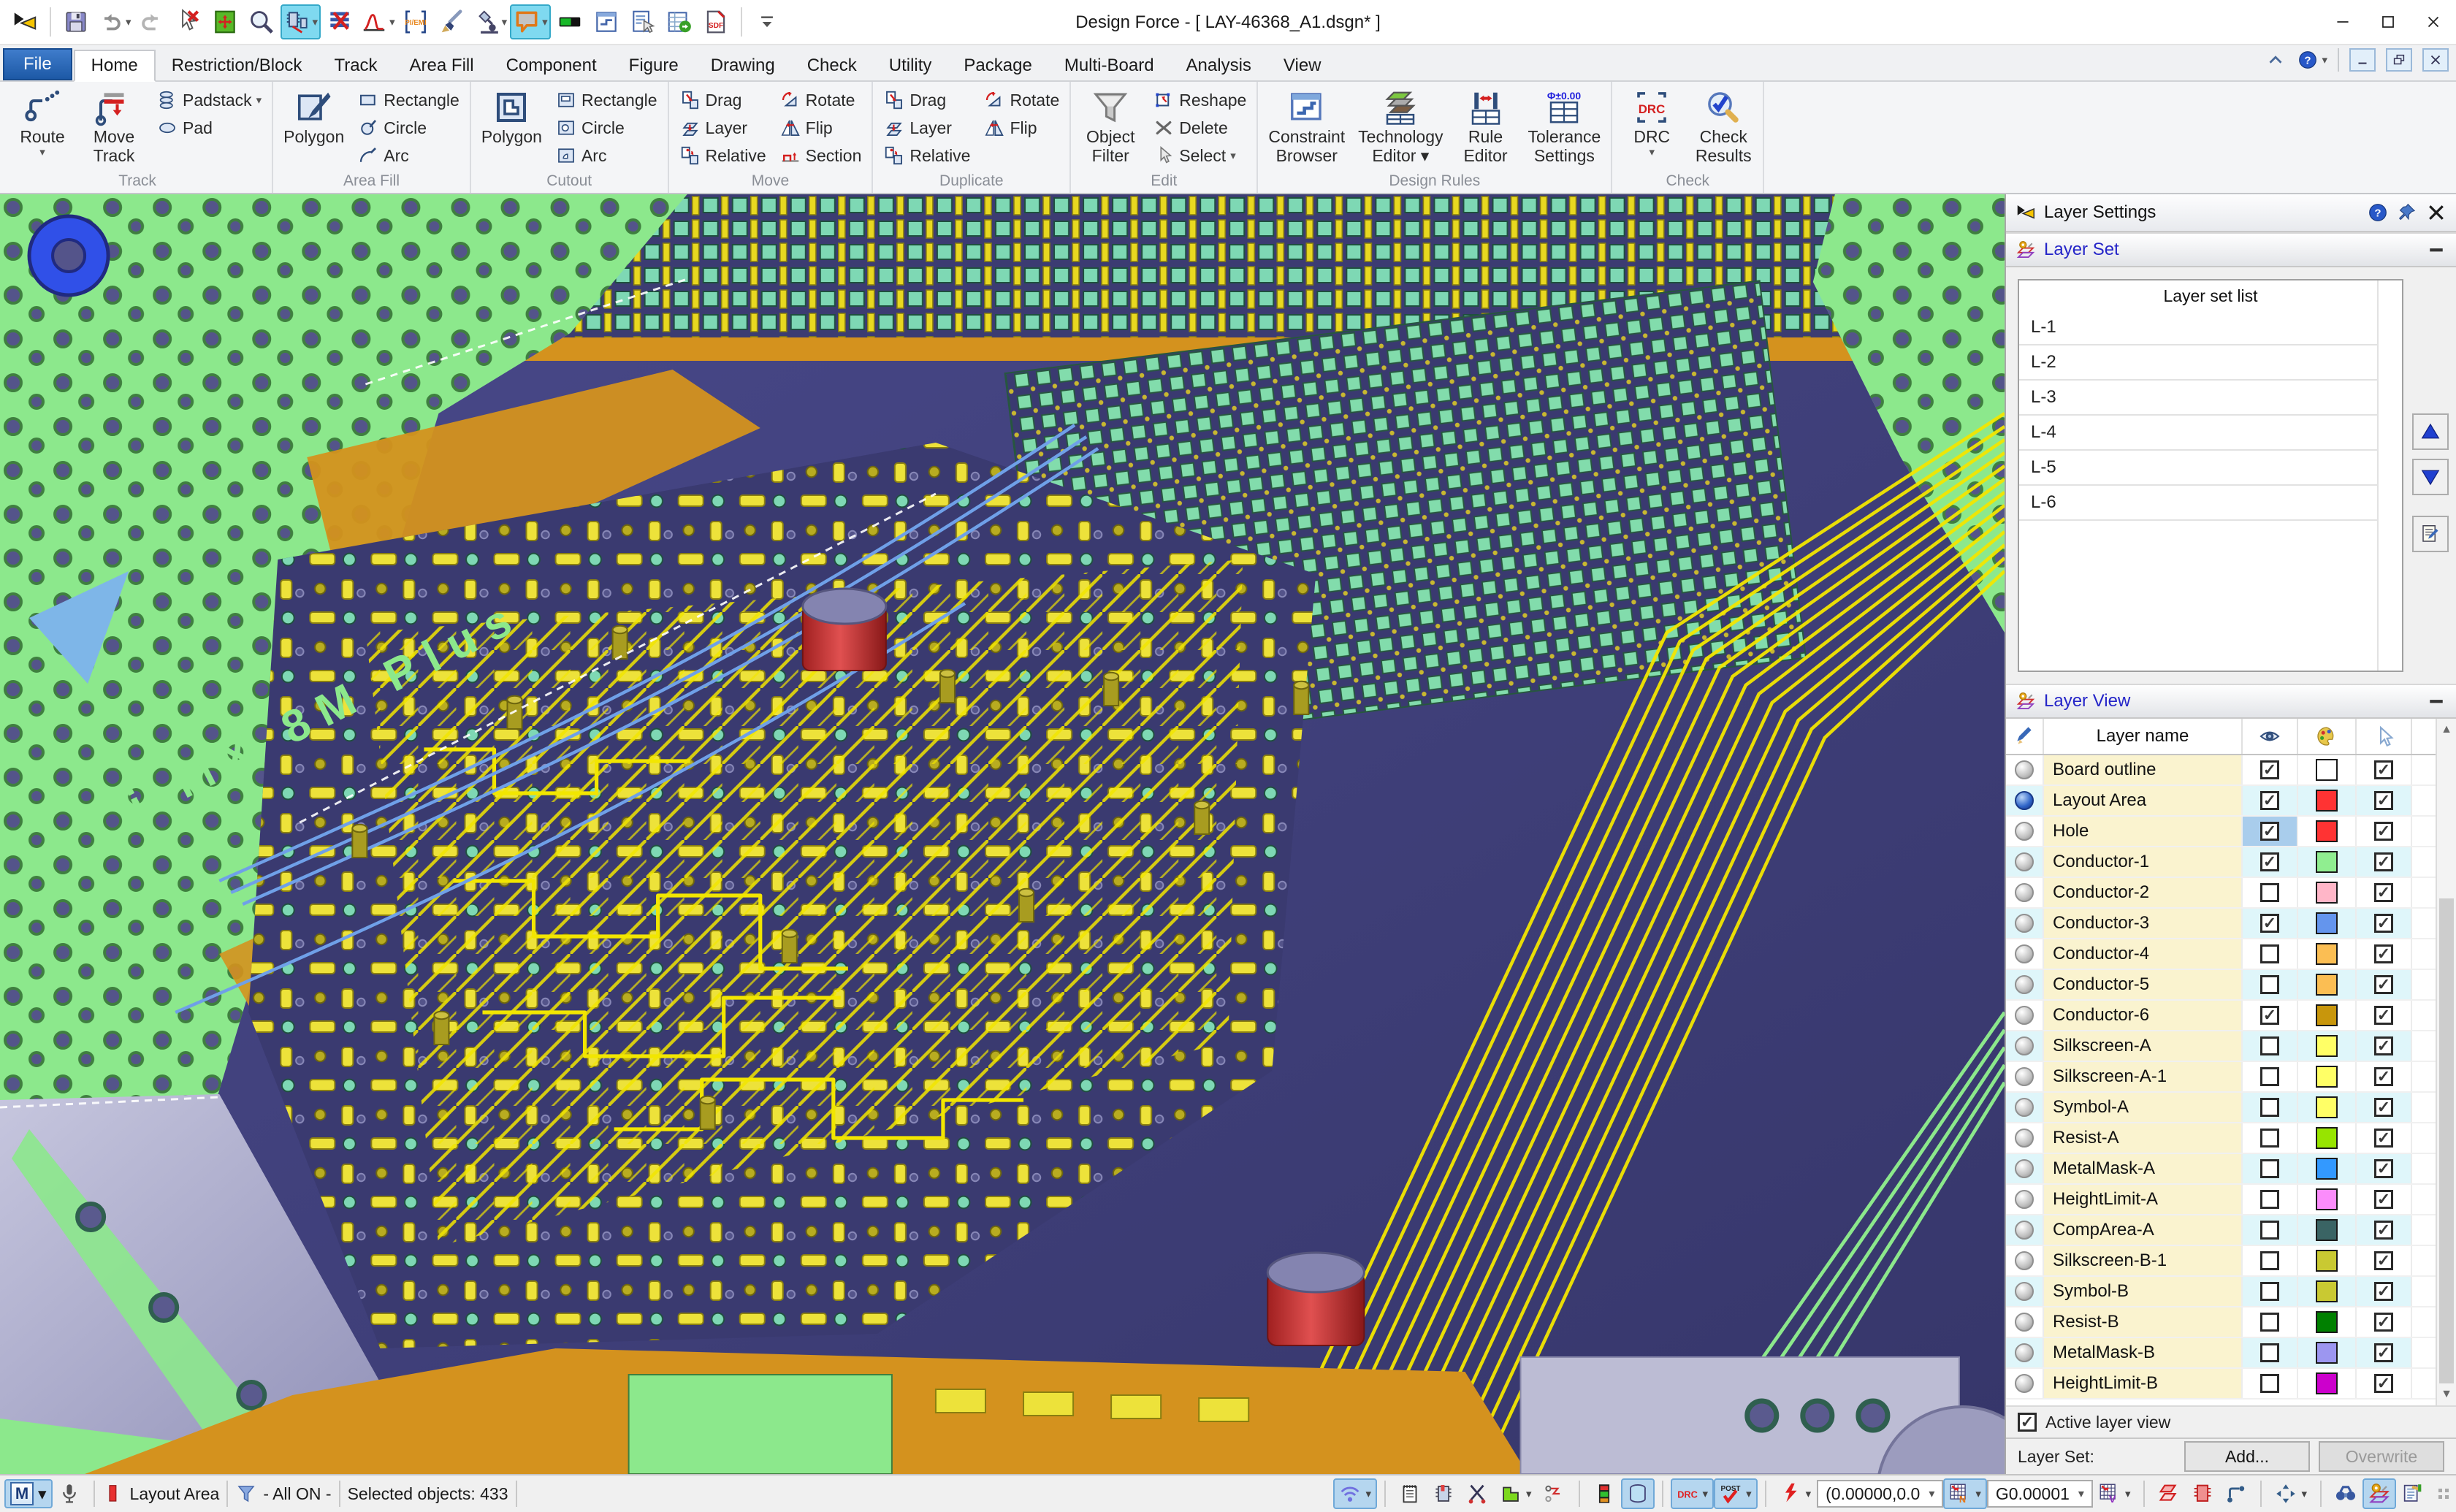  Describe the element at coordinates (2198, 468) in the screenshot. I see `layer-set-item-l-5: L-5` at that location.